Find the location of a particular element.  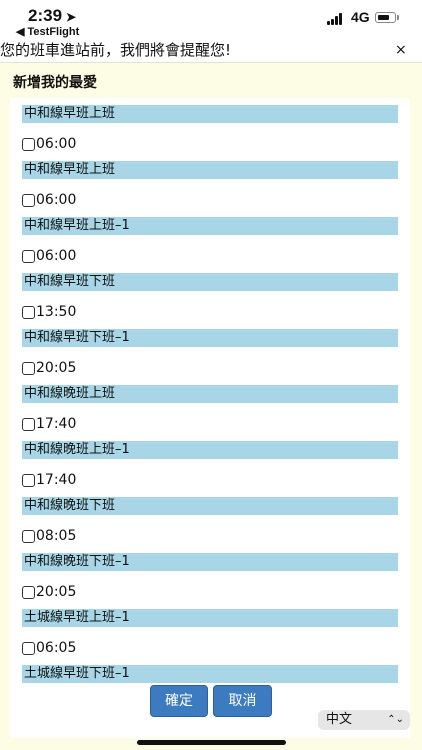

status-bar: 2:39 ➤ ◀ TestFlight 4G is located at coordinates (211, 20).